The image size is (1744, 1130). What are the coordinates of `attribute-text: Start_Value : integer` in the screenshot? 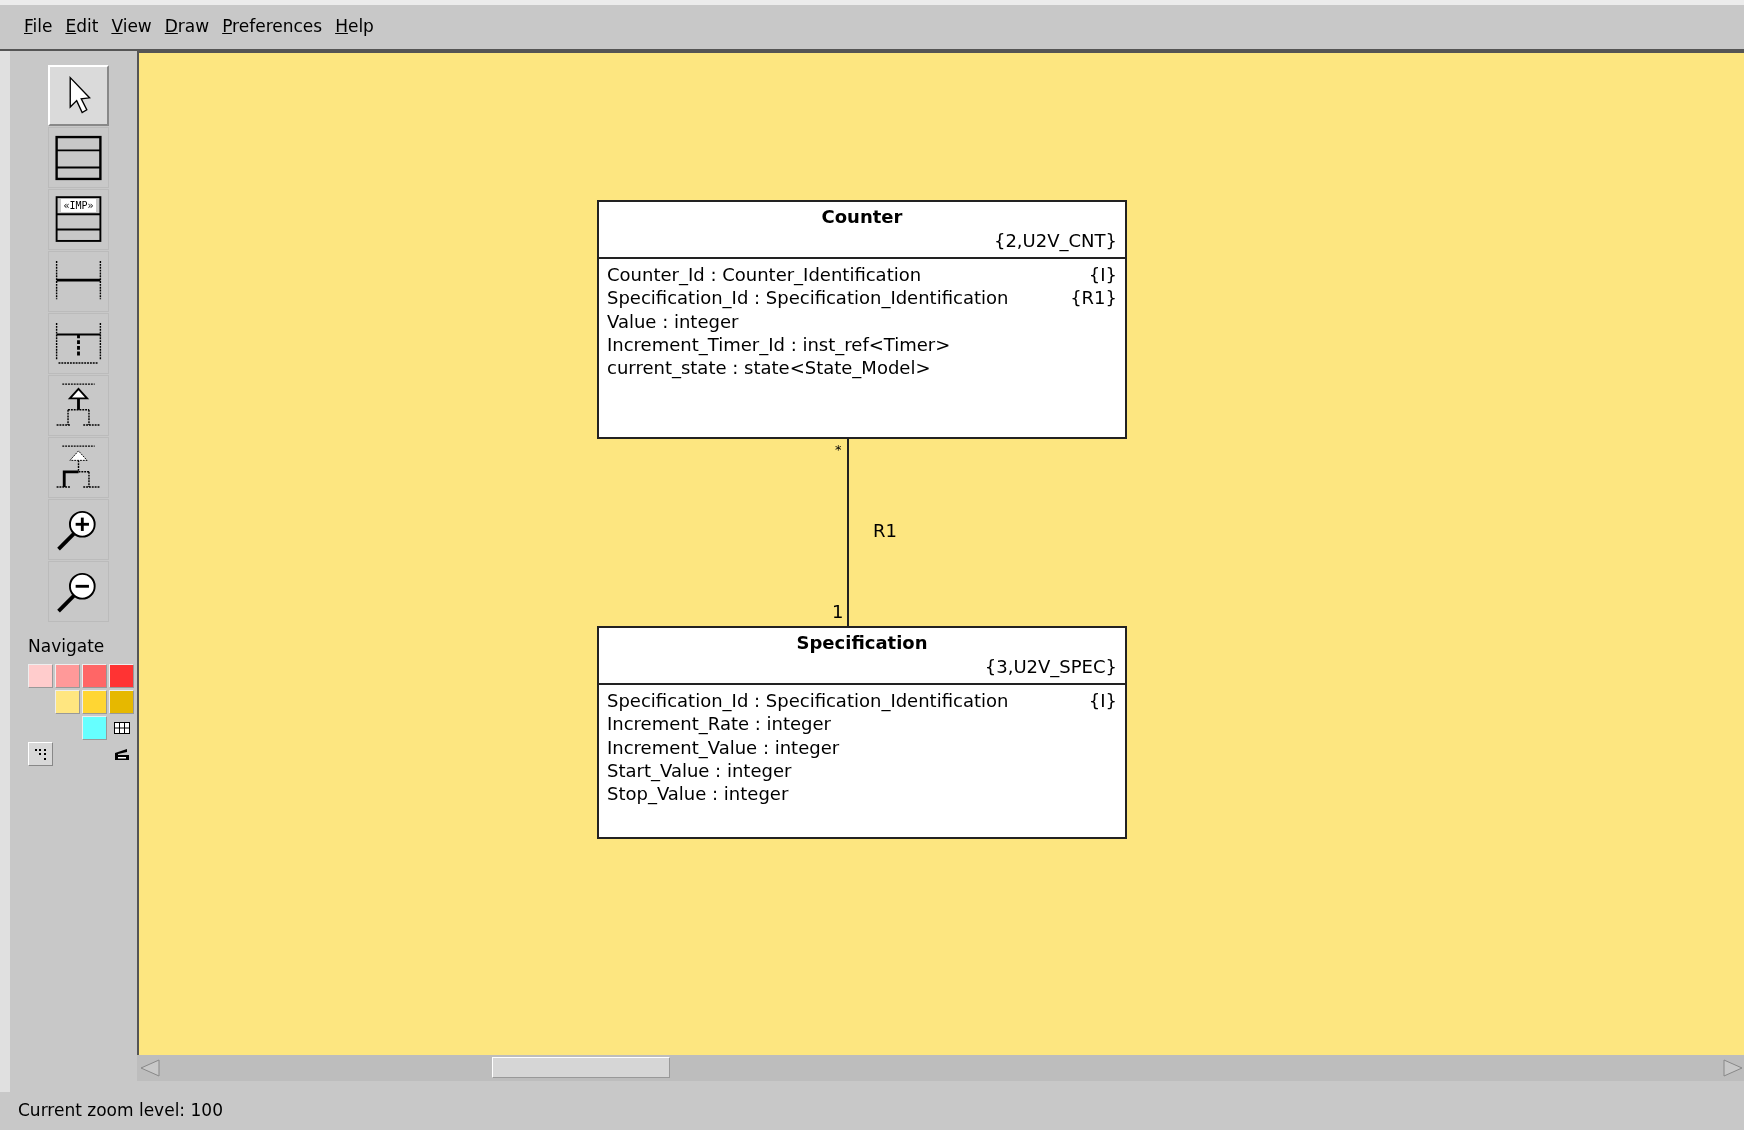 It's located at (699, 771).